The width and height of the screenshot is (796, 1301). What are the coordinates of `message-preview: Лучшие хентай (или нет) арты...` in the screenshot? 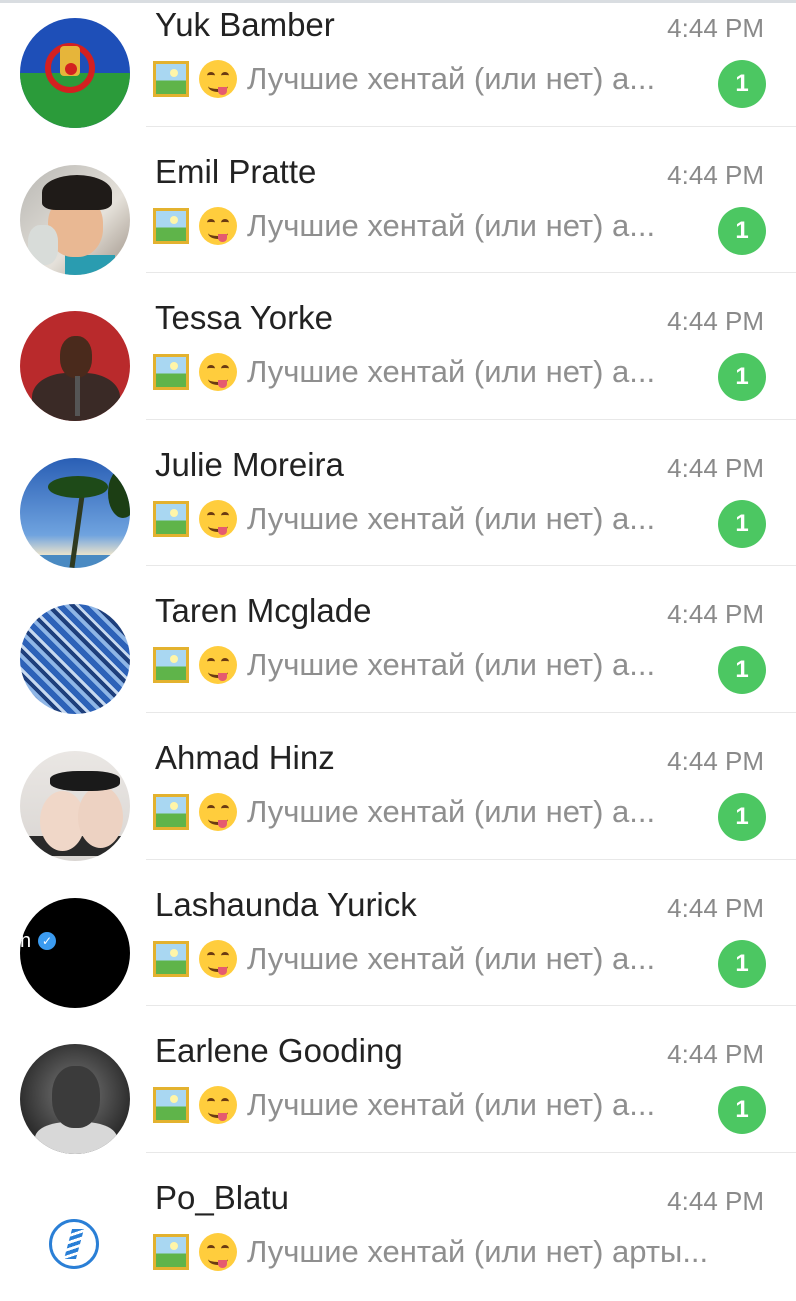 It's located at (430, 1252).